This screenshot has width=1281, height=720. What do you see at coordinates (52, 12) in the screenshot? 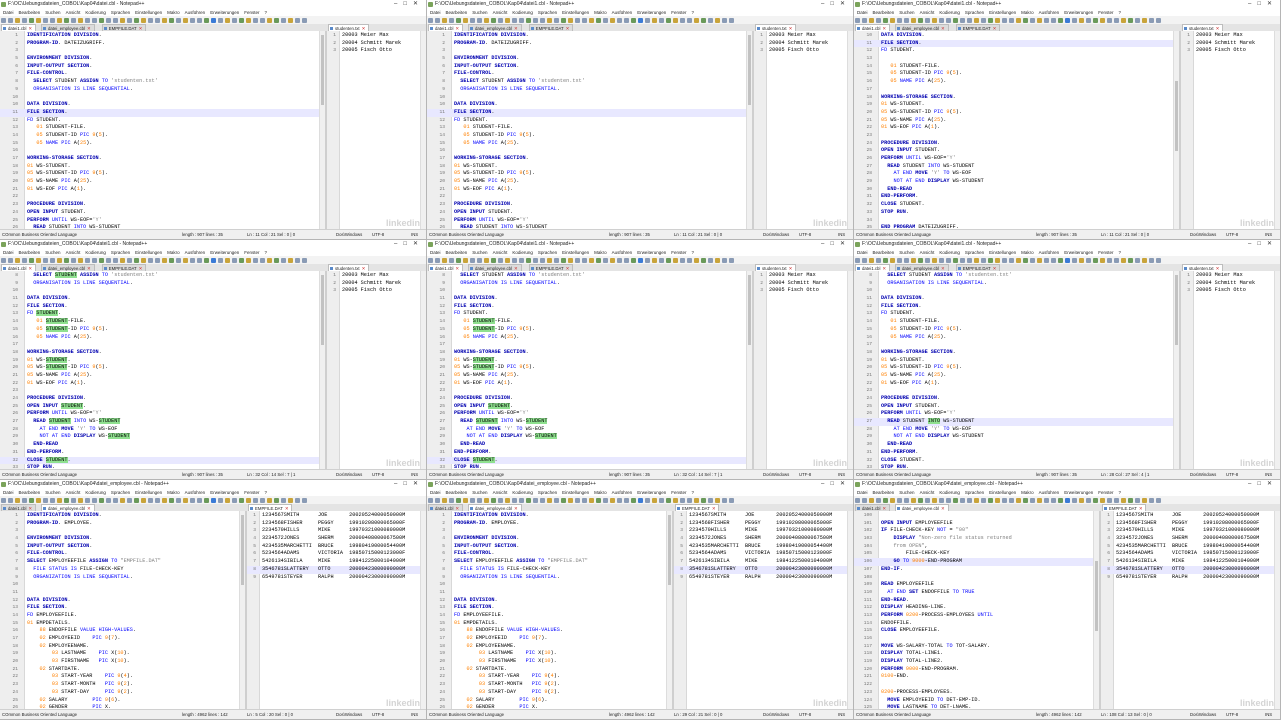
I see `menu-item: Suchen` at bounding box center [52, 12].